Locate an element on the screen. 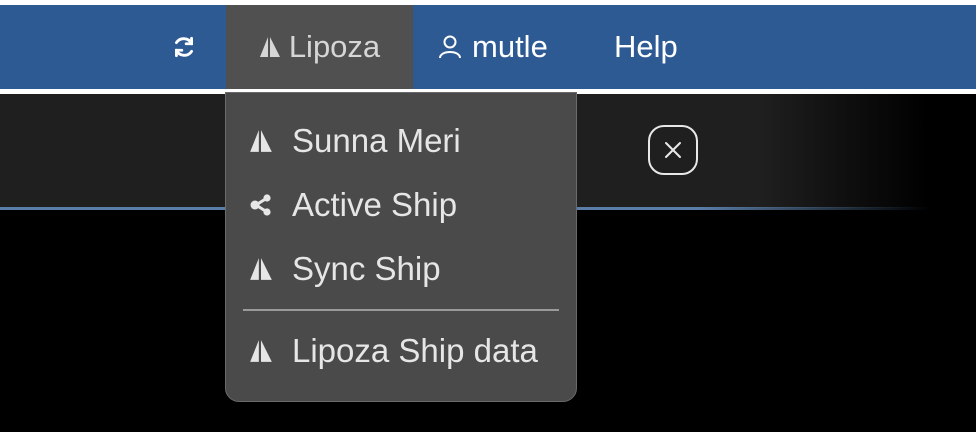  ship-menu-button: Lipoza is located at coordinates (319, 47).